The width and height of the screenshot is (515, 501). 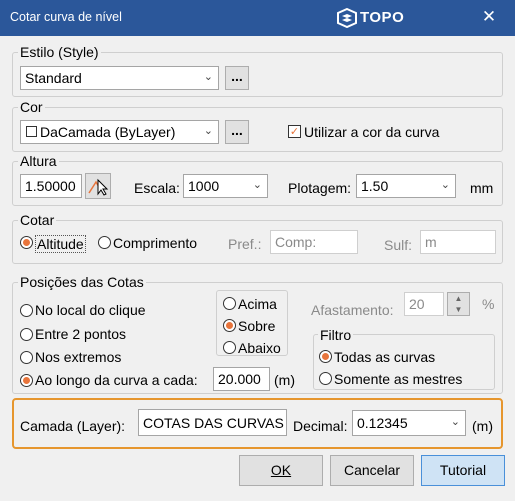 What do you see at coordinates (257, 326) in the screenshot?
I see `sobre-label: Sobre` at bounding box center [257, 326].